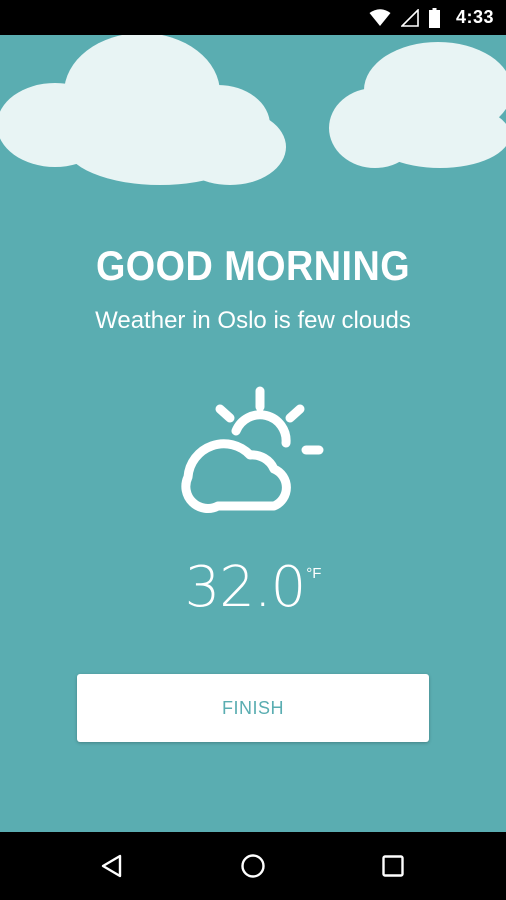 This screenshot has width=506, height=900. Describe the element at coordinates (245, 587) in the screenshot. I see `temperature-value: 32.0` at that location.